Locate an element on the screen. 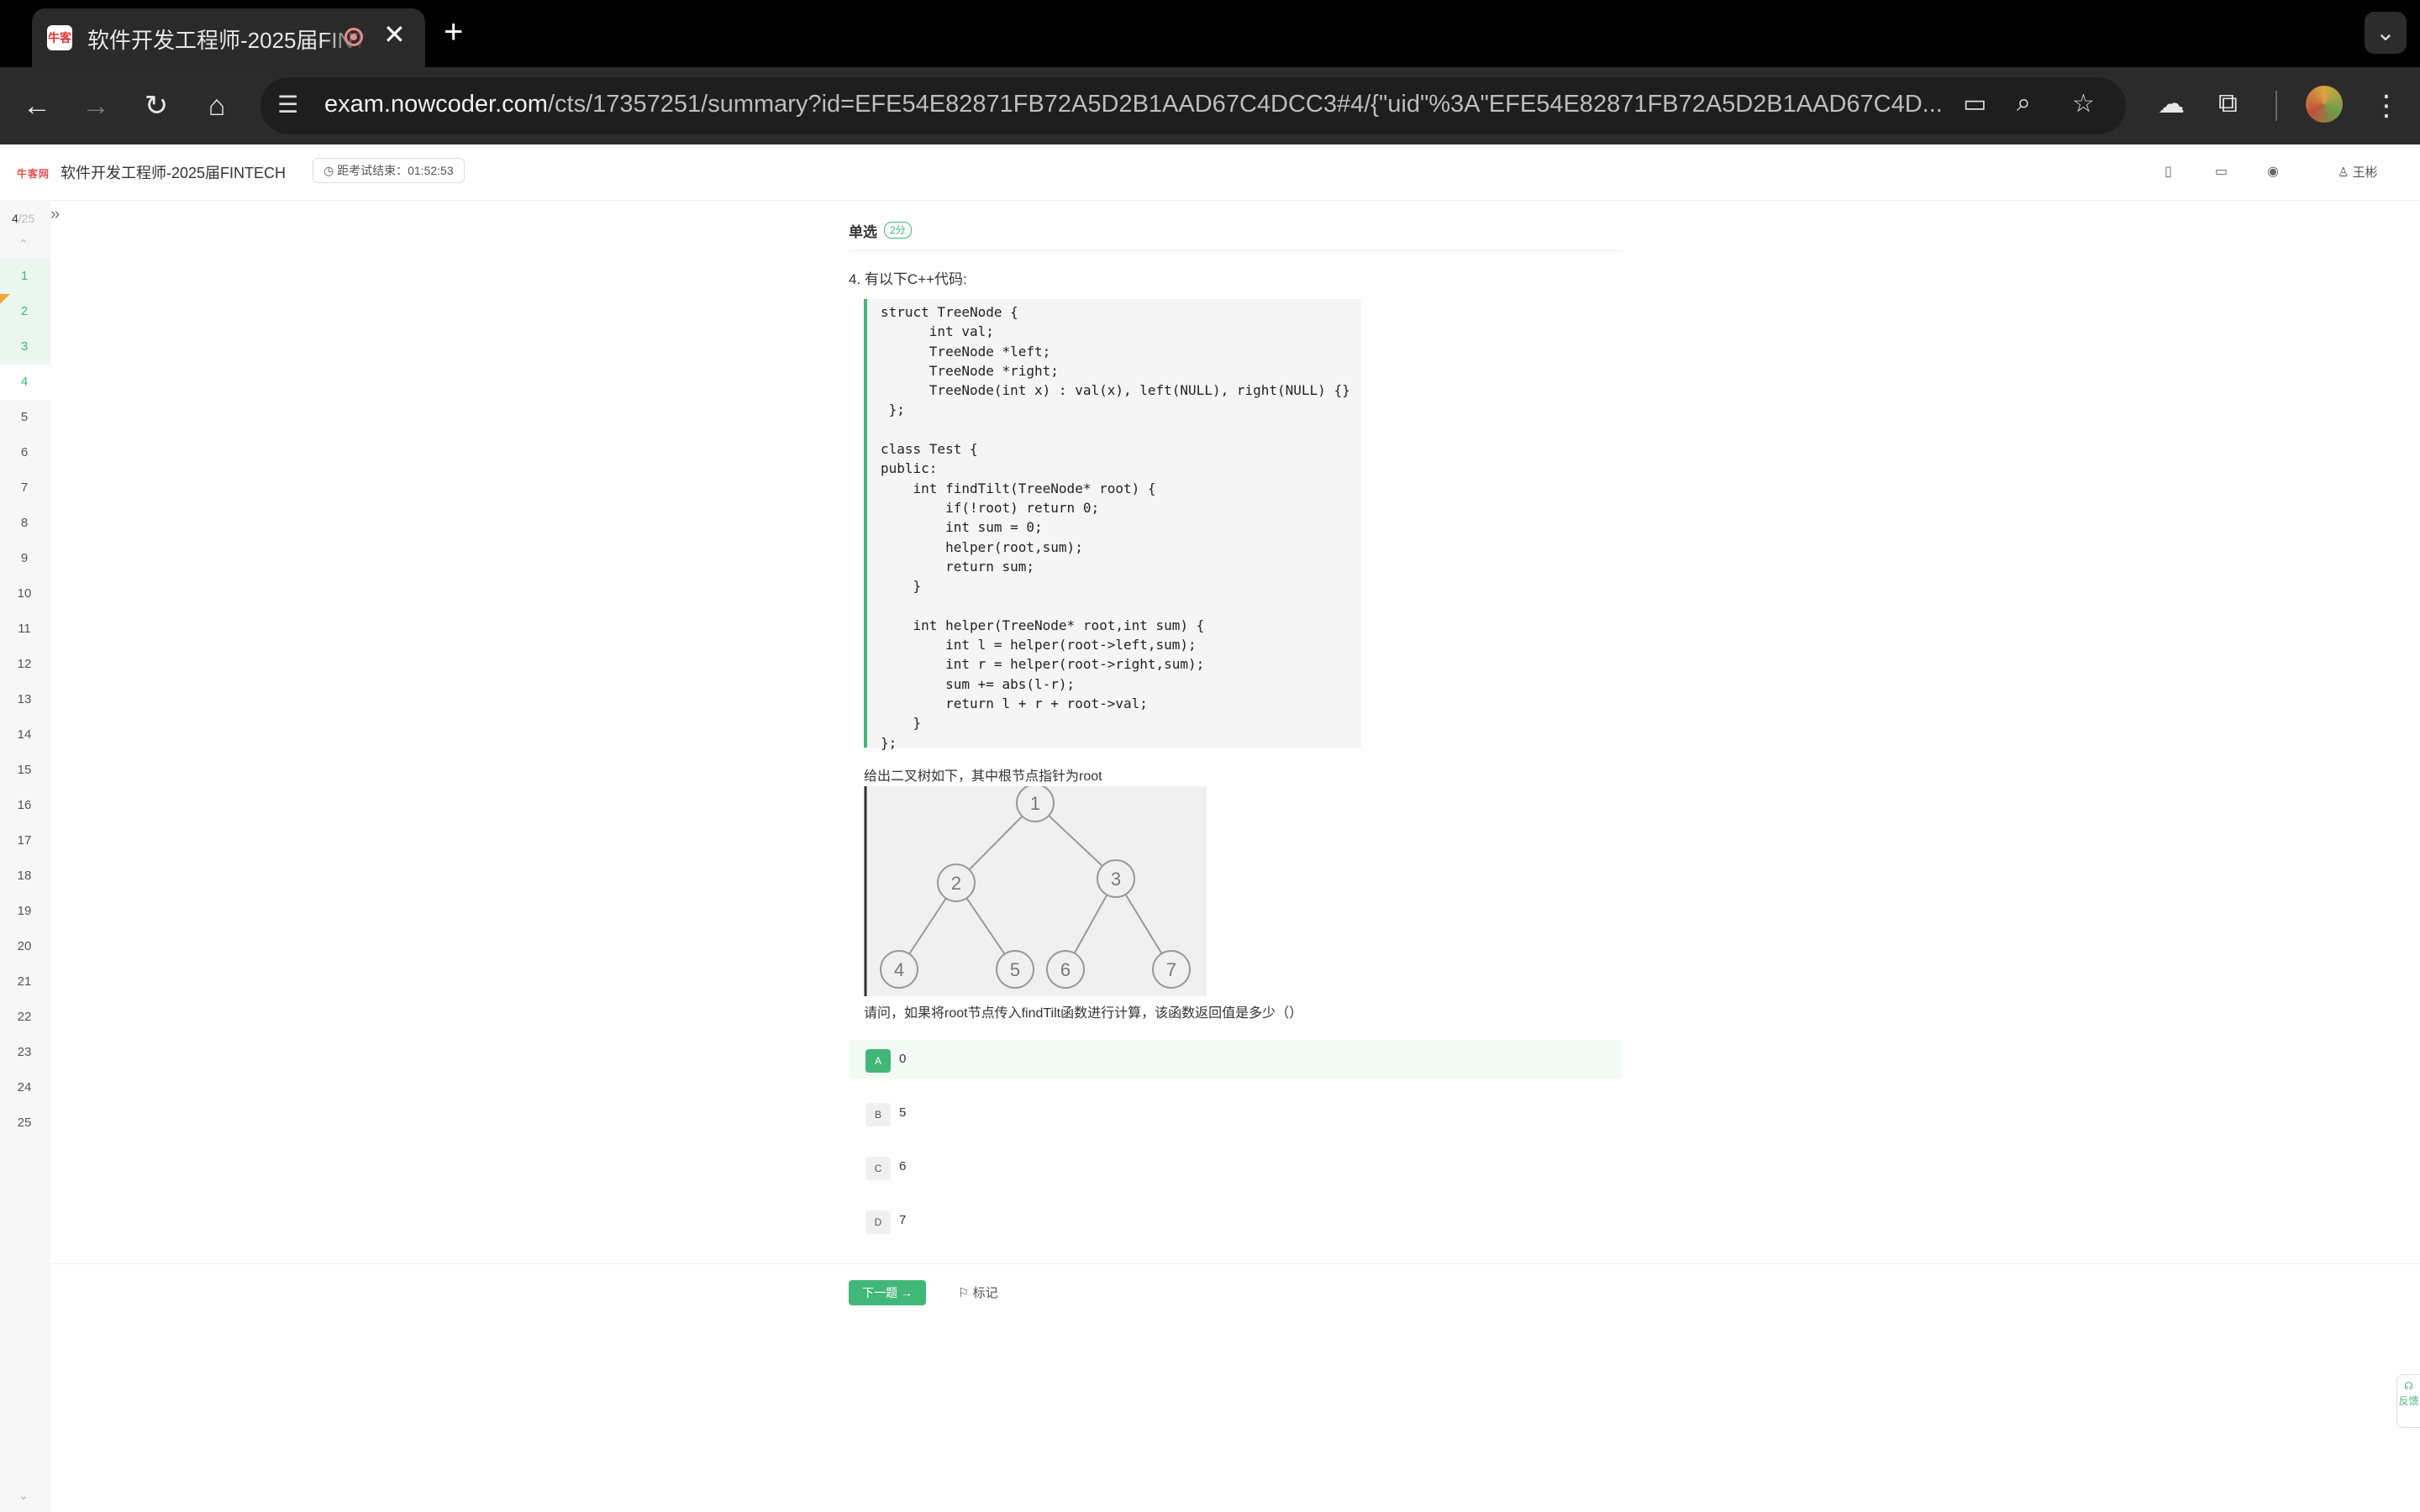  tree-node-label: 6 is located at coordinates (1065, 969).